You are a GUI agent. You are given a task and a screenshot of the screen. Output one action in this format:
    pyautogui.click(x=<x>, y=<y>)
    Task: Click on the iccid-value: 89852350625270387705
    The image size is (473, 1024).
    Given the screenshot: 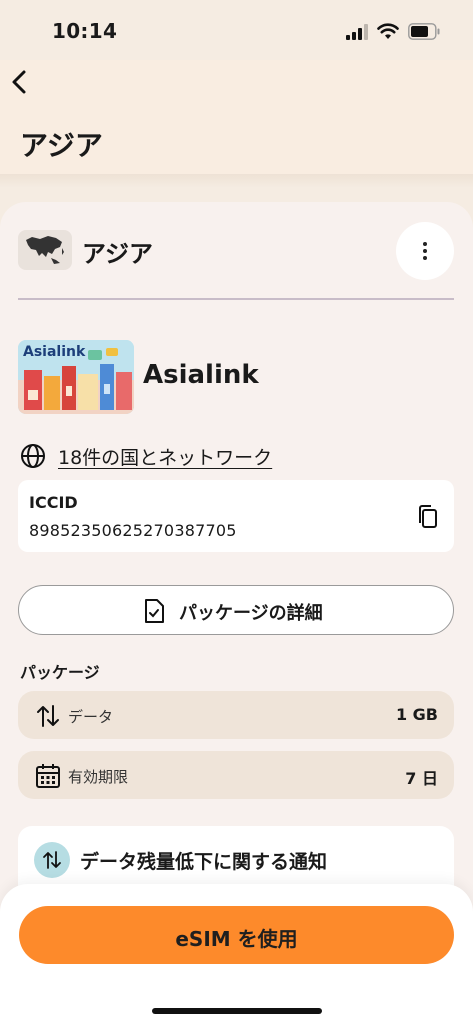 What is the action you would take?
    pyautogui.click(x=133, y=530)
    